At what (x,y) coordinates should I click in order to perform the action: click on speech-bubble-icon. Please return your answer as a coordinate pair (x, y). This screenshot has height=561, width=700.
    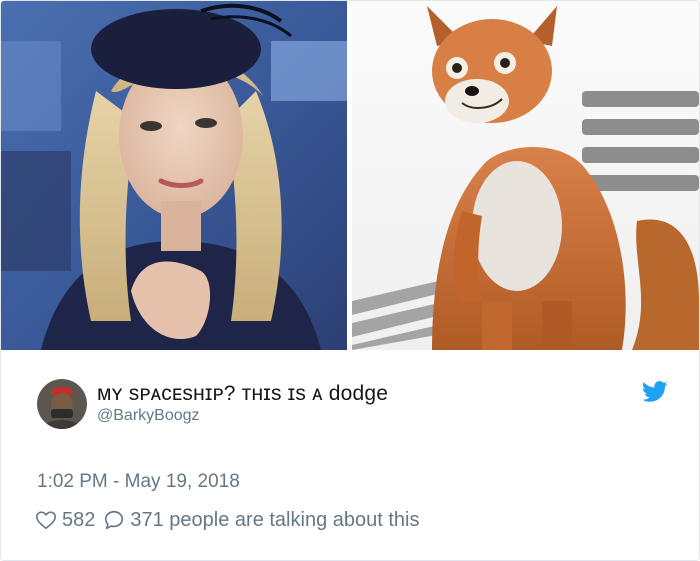
    Looking at the image, I should click on (114, 520).